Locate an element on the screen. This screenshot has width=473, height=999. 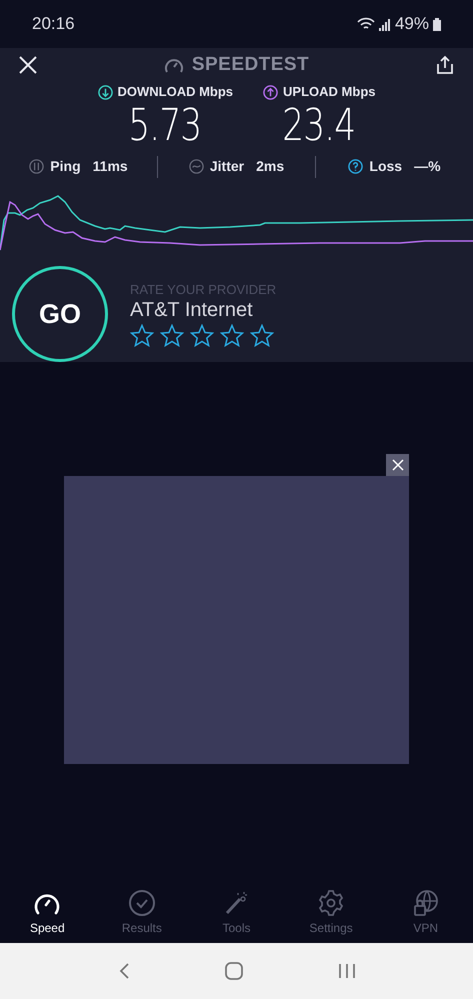
gauge-icon is located at coordinates (174, 65).